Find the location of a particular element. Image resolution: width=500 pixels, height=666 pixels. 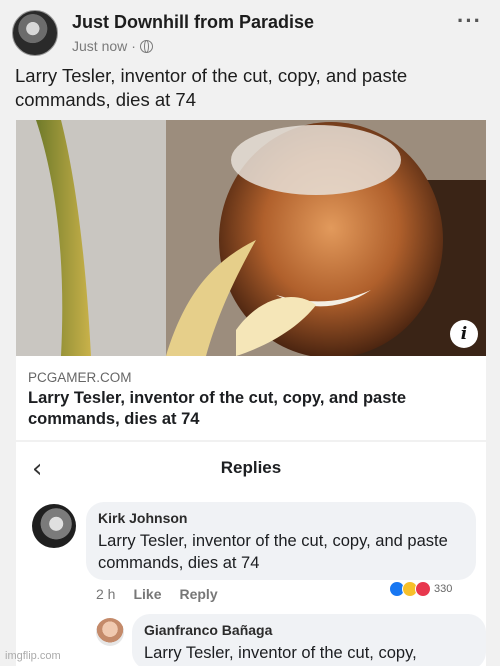

watermark: imgflip.com is located at coordinates (33, 656).